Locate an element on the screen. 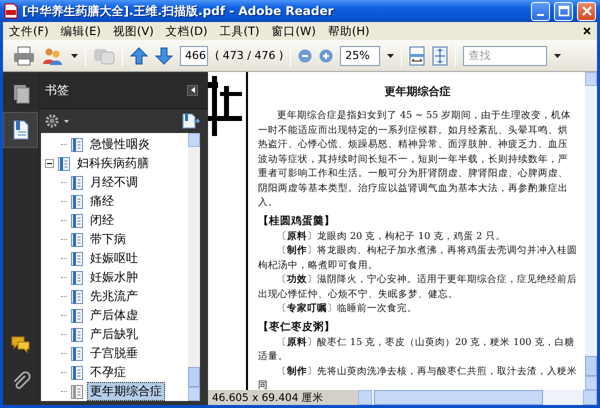  bookmark-item: 子宫脱垂 is located at coordinates (114, 353).